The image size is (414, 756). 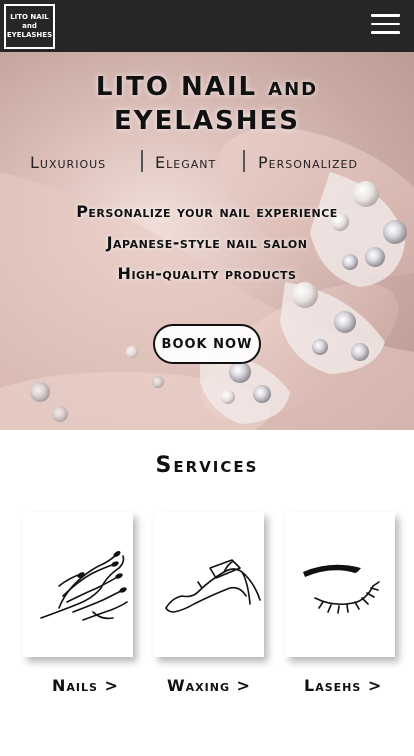 I want to click on salon-logo: LITO NAIL and EYELASHES, so click(x=29, y=26).